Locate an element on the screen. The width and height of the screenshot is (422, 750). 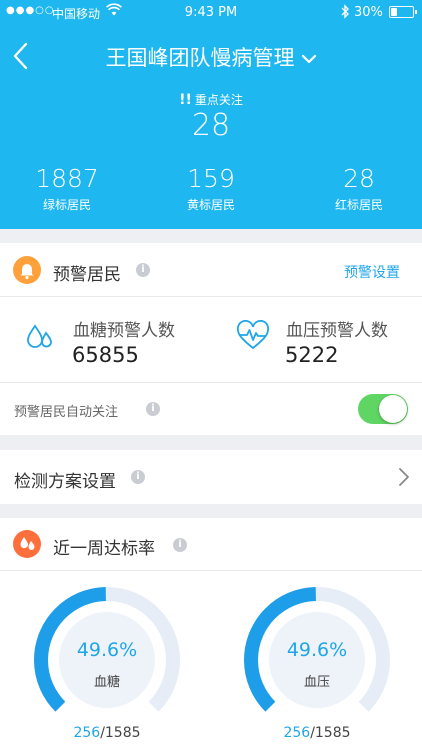
stat-green-value: 1887 is located at coordinates (67, 178).